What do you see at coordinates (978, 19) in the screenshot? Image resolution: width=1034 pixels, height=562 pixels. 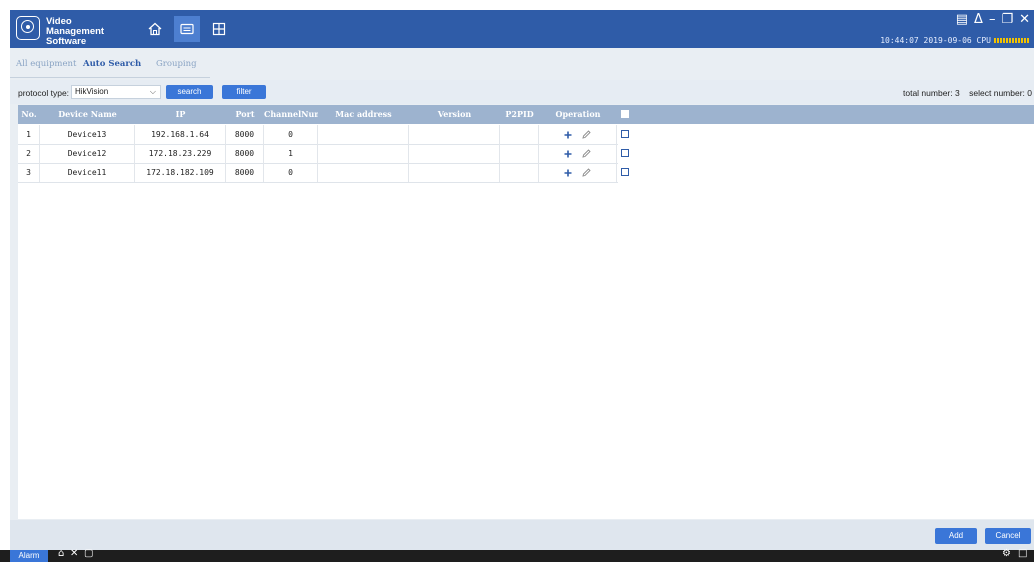 I see `user-icon: Δ` at bounding box center [978, 19].